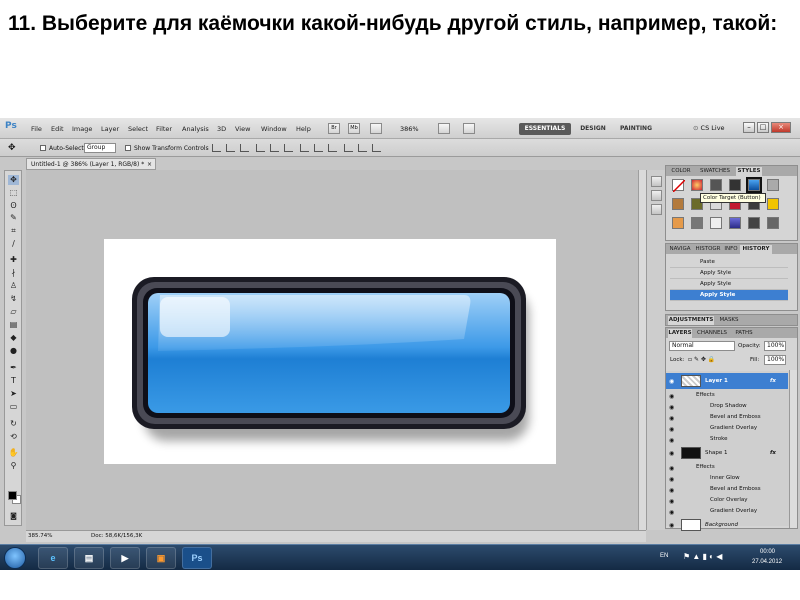 This screenshot has width=800, height=600. I want to click on 3d-orbit-icon: ⟲, so click(13, 437).